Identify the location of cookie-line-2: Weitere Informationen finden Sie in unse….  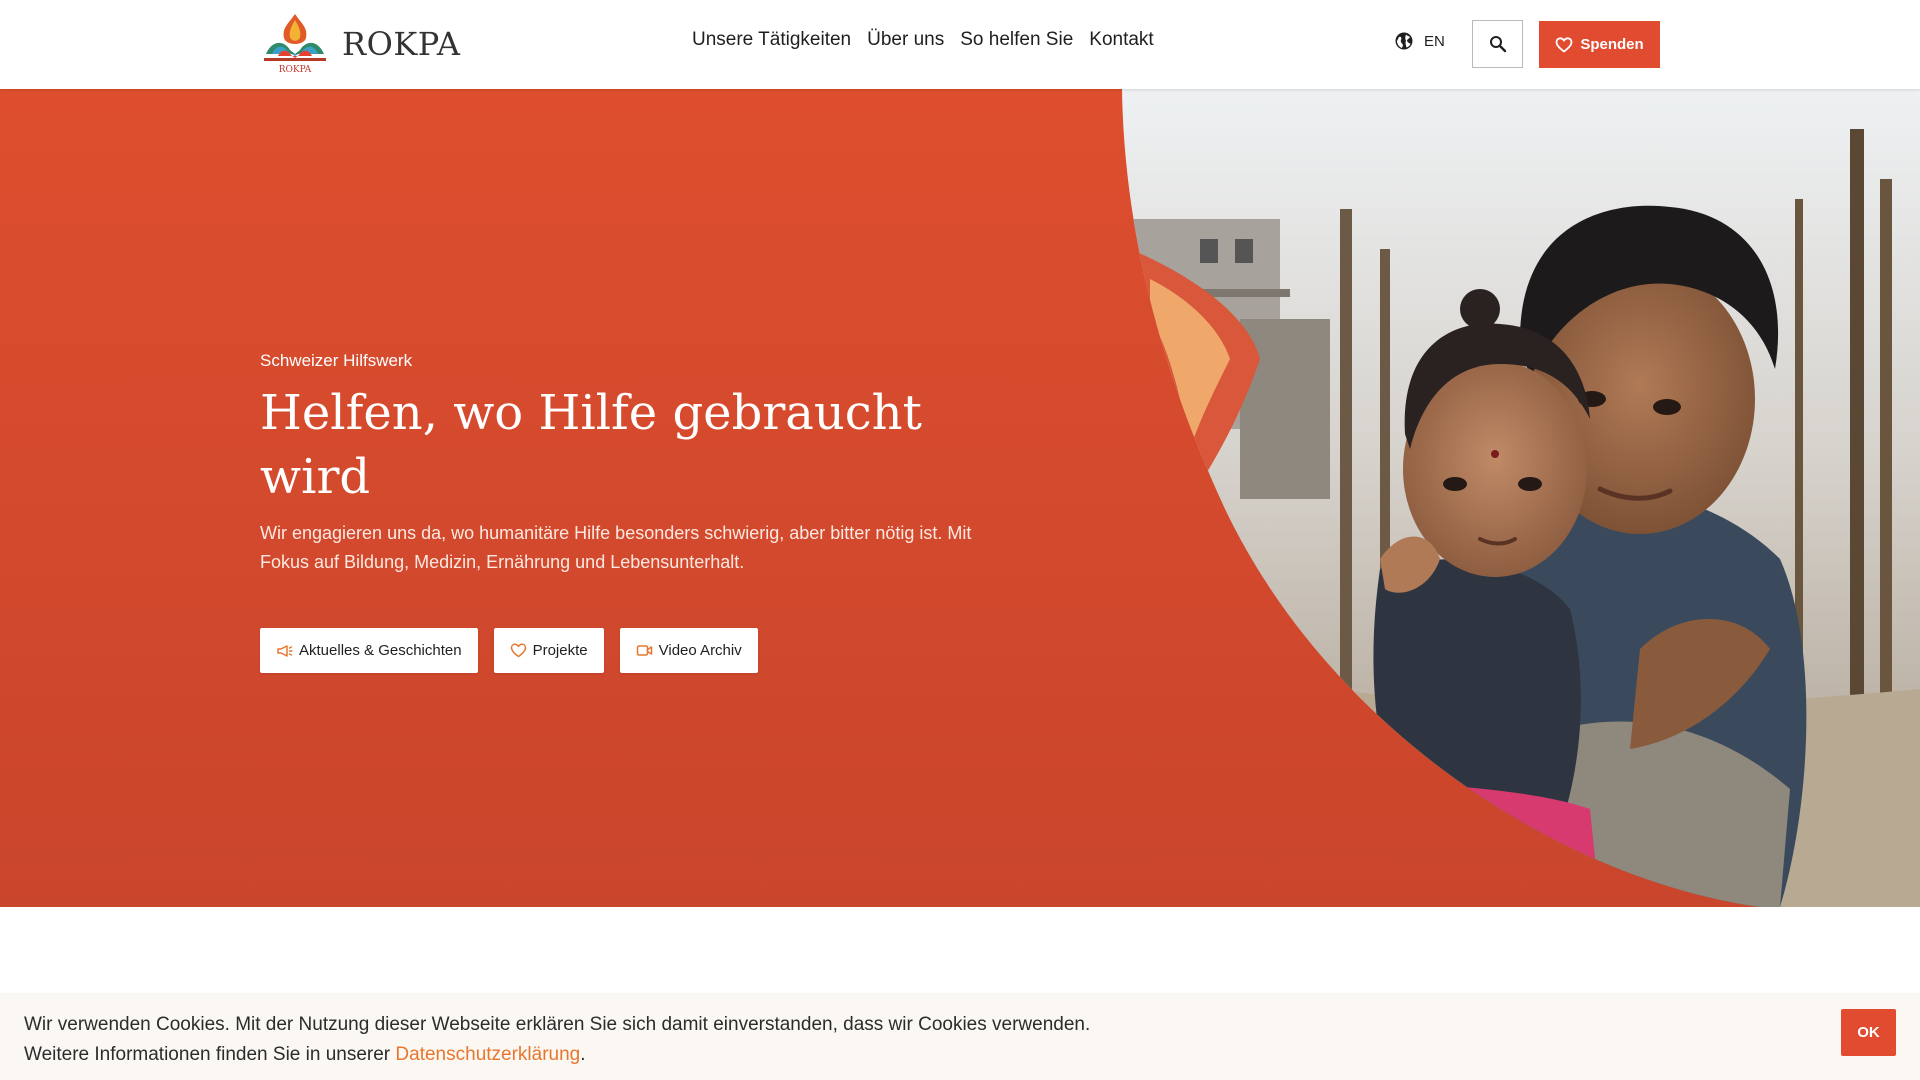
(557, 1055).